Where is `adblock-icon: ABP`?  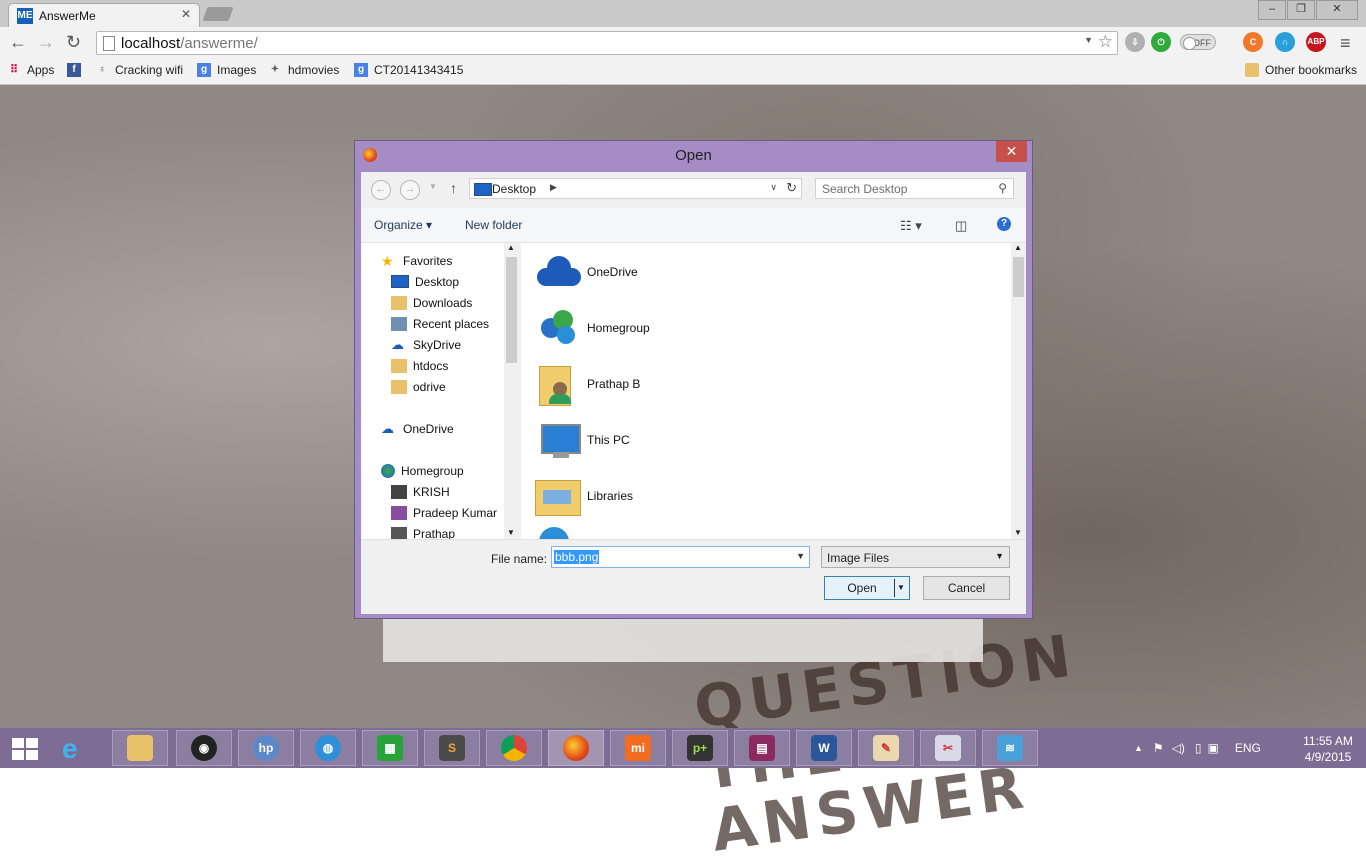 adblock-icon: ABP is located at coordinates (1316, 42).